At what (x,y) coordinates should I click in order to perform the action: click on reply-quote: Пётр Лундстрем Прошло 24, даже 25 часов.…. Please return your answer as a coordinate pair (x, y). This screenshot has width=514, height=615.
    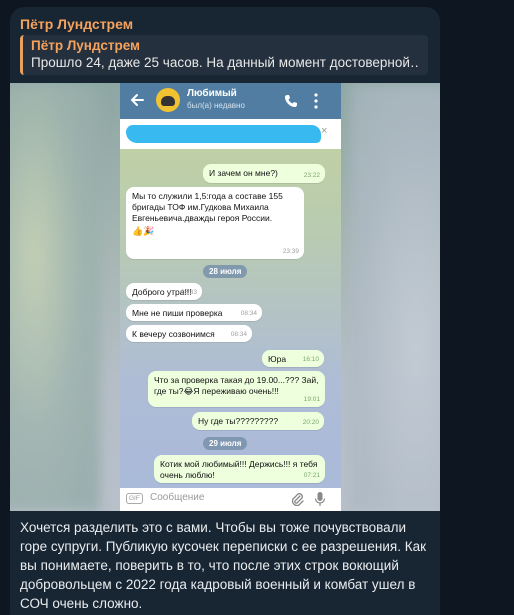
    Looking at the image, I should click on (224, 55).